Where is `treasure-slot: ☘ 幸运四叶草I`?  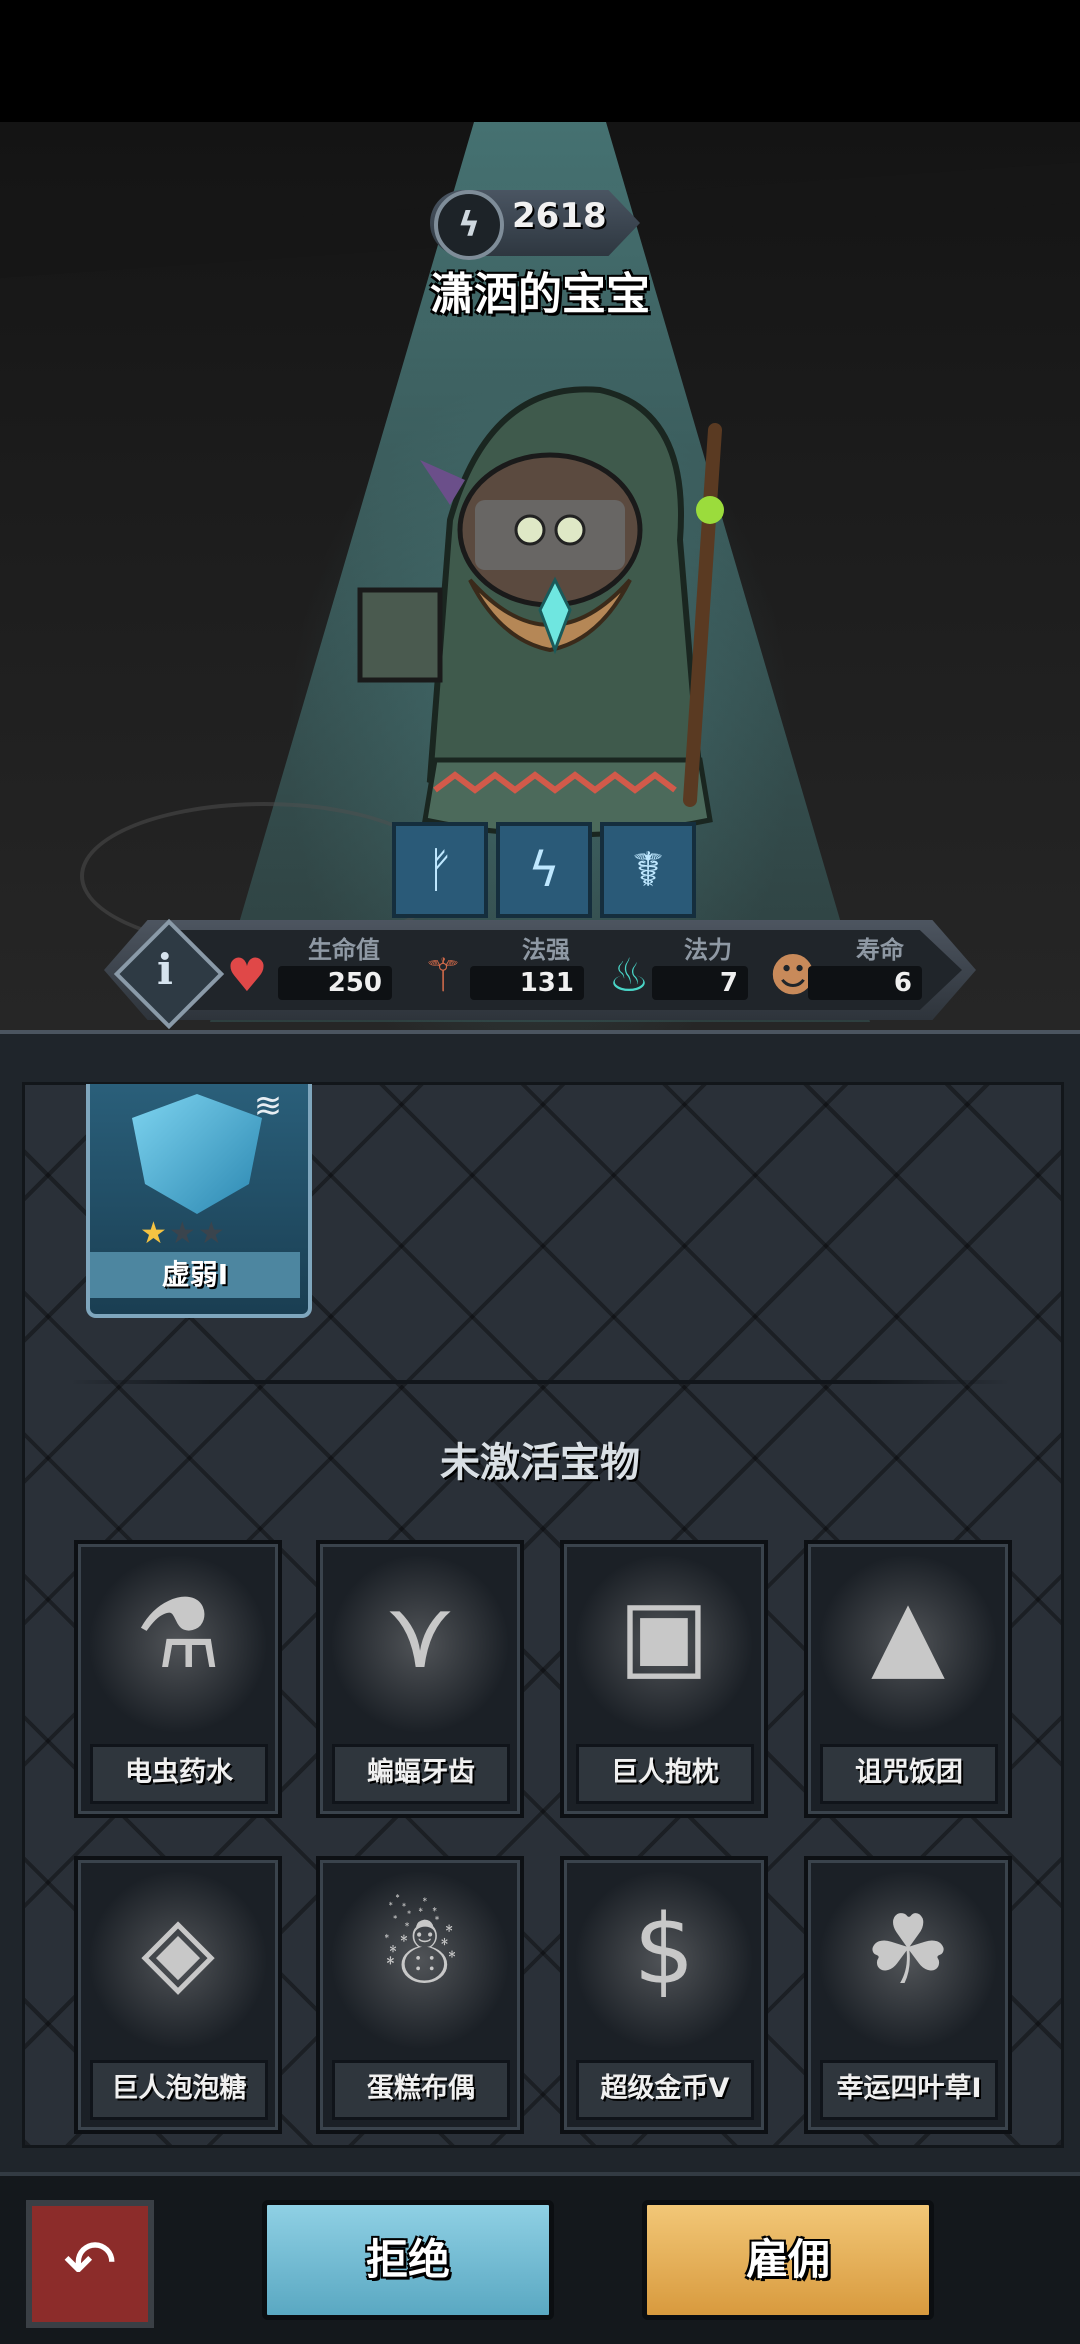
treasure-slot: ☘ 幸运四叶草I is located at coordinates (908, 1995).